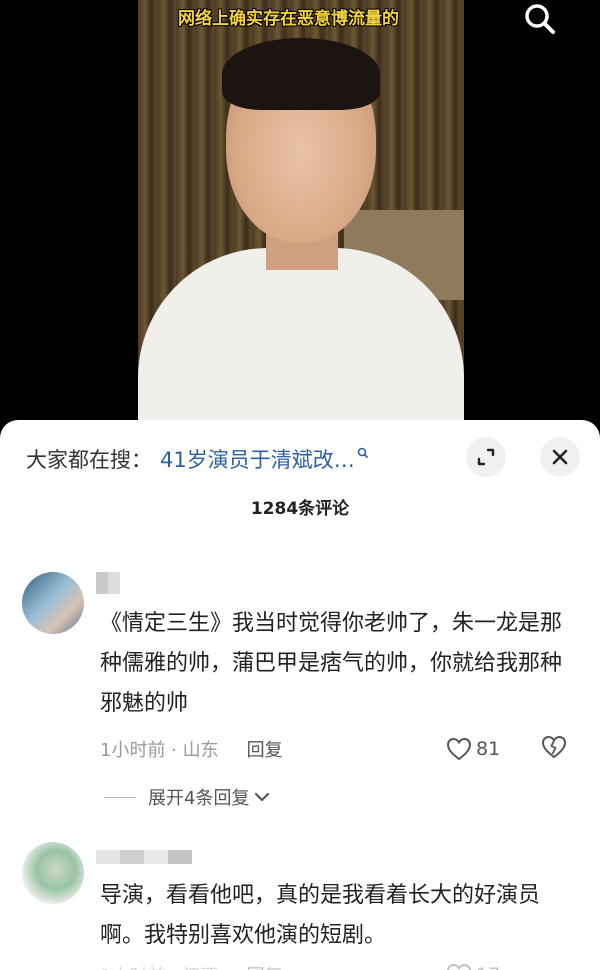 The image size is (600, 970). I want to click on search-icon, so click(540, 19).